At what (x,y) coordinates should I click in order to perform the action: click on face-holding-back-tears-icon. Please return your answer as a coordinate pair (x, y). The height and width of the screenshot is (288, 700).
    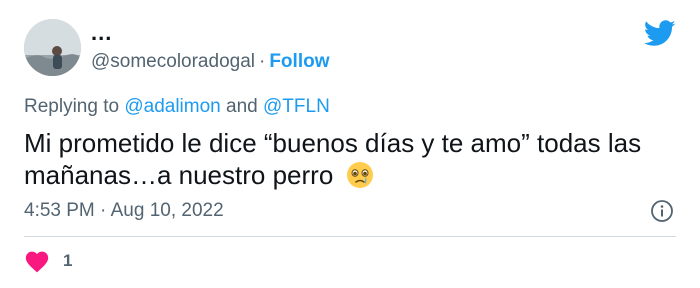
    Looking at the image, I should click on (359, 175).